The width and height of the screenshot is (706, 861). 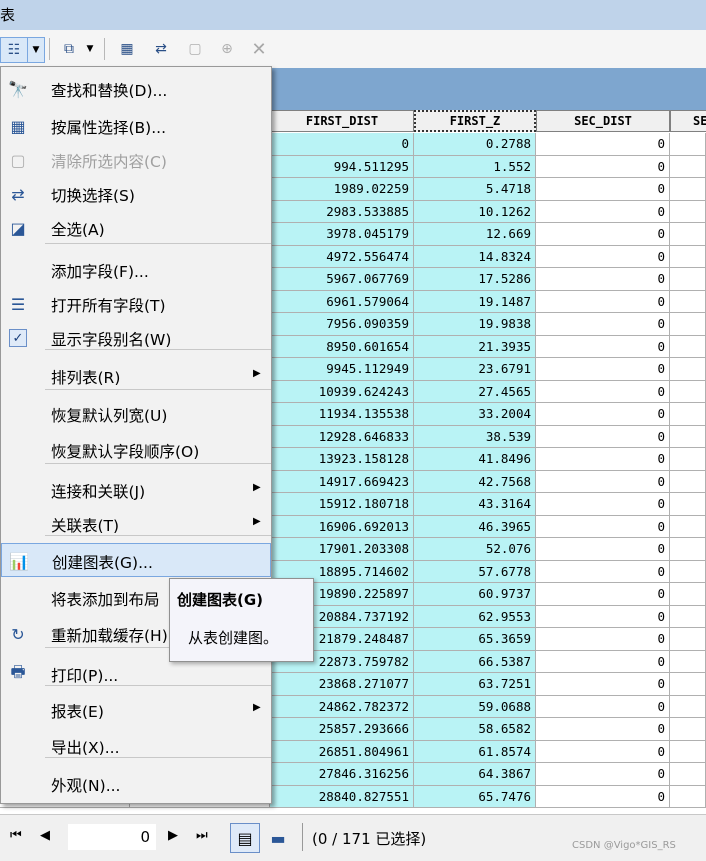 I want to click on table-cell: 60.9737, so click(x=475, y=594).